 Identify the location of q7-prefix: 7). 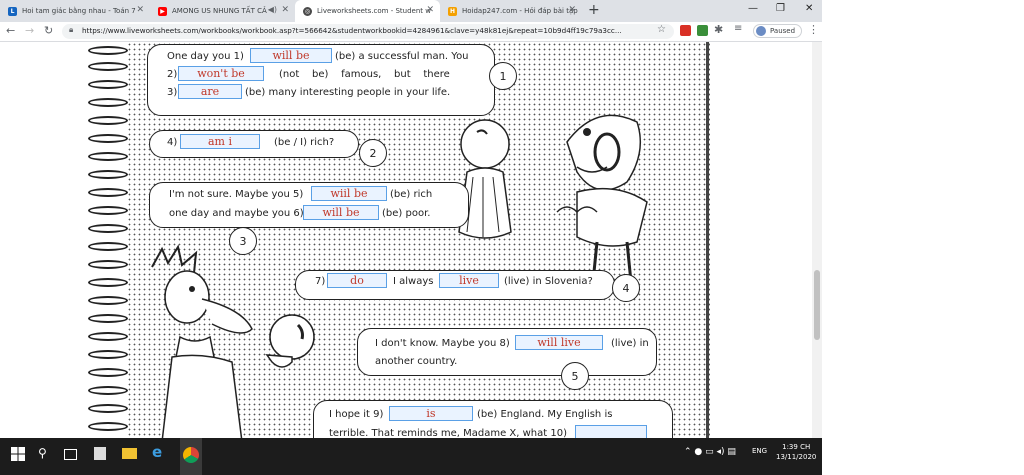
(320, 281).